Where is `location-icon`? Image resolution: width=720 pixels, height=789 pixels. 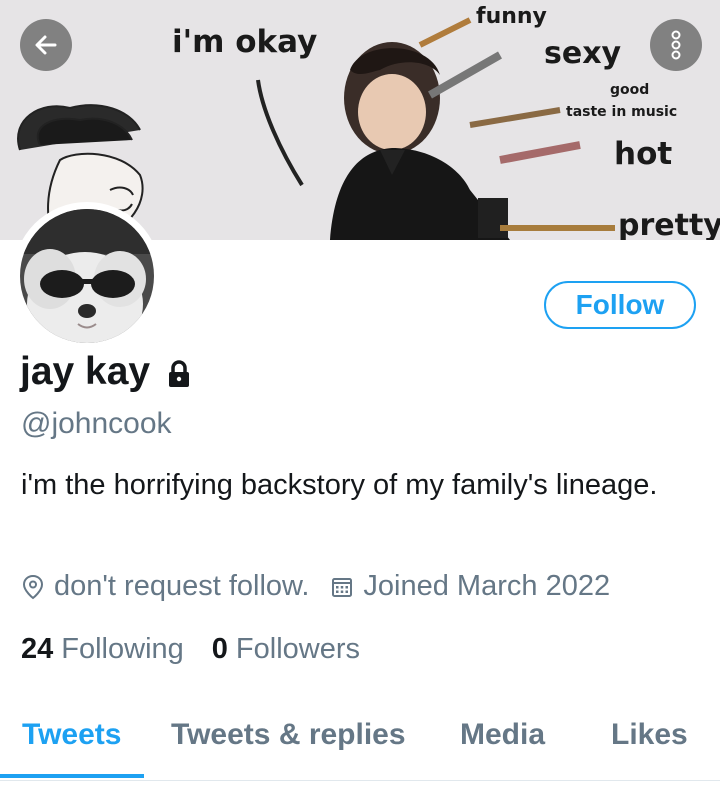 location-icon is located at coordinates (33, 587).